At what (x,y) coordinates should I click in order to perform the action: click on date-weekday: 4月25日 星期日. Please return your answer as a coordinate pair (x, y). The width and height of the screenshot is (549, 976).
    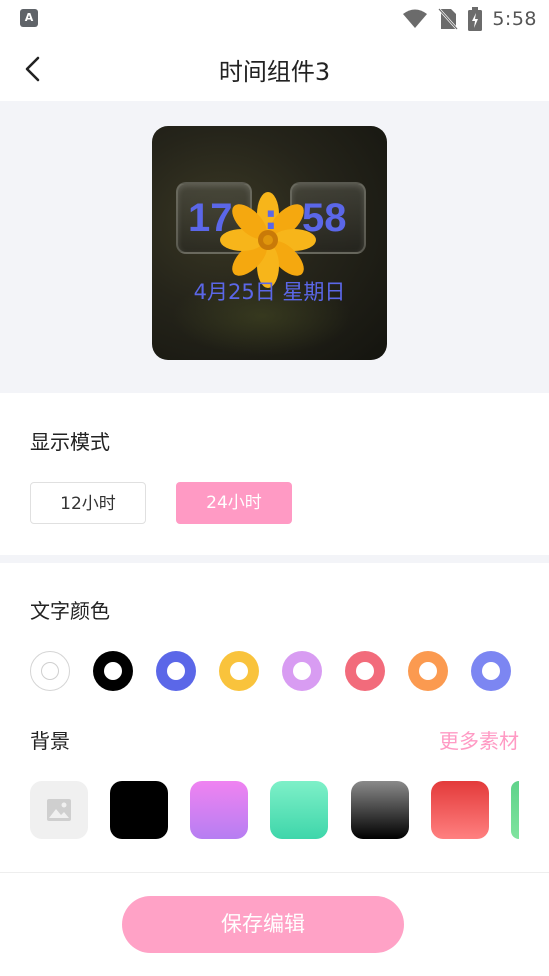
    Looking at the image, I should click on (269, 292).